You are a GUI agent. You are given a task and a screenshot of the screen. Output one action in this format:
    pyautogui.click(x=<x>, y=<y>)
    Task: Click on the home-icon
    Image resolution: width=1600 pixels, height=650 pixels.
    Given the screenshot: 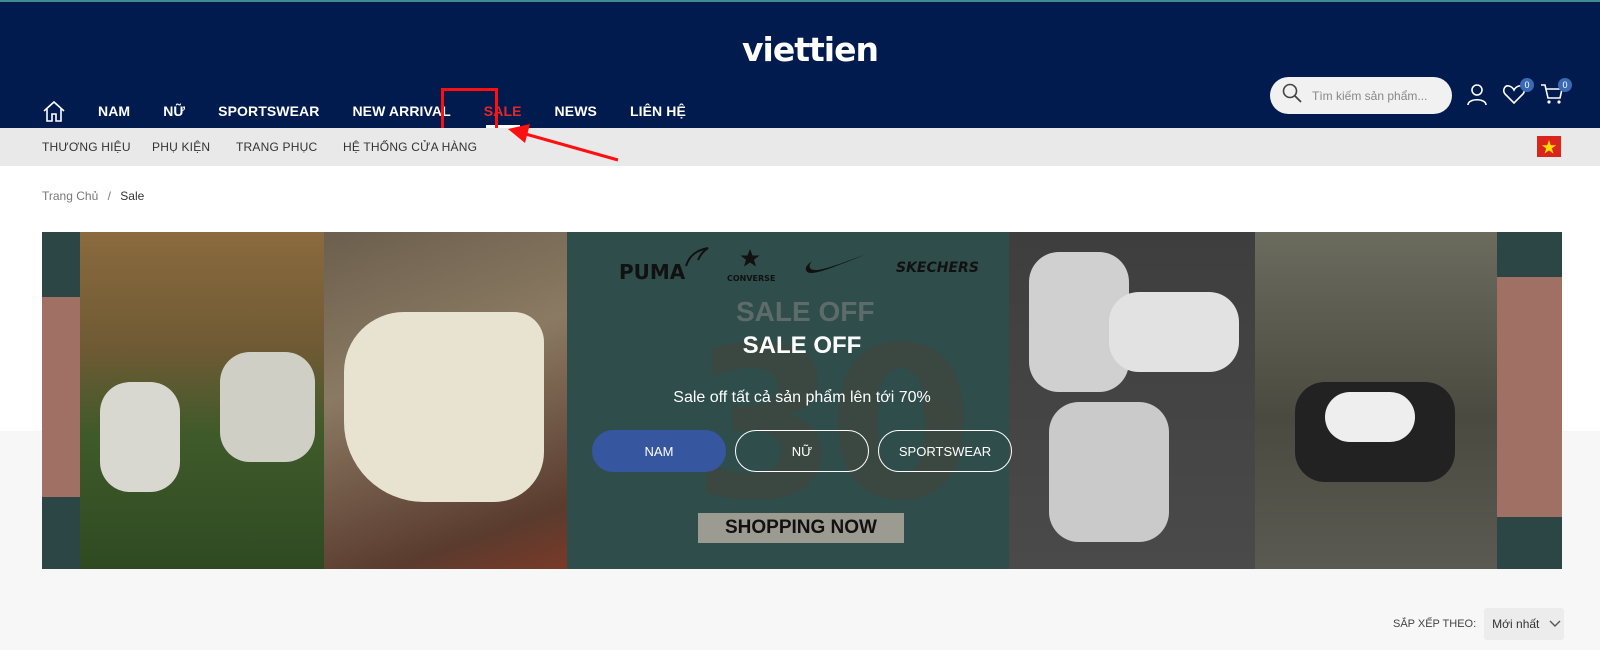 What is the action you would take?
    pyautogui.click(x=55, y=111)
    